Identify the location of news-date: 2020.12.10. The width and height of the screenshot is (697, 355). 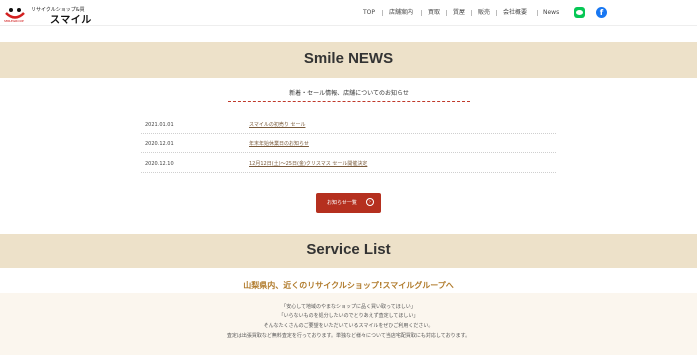
(159, 164).